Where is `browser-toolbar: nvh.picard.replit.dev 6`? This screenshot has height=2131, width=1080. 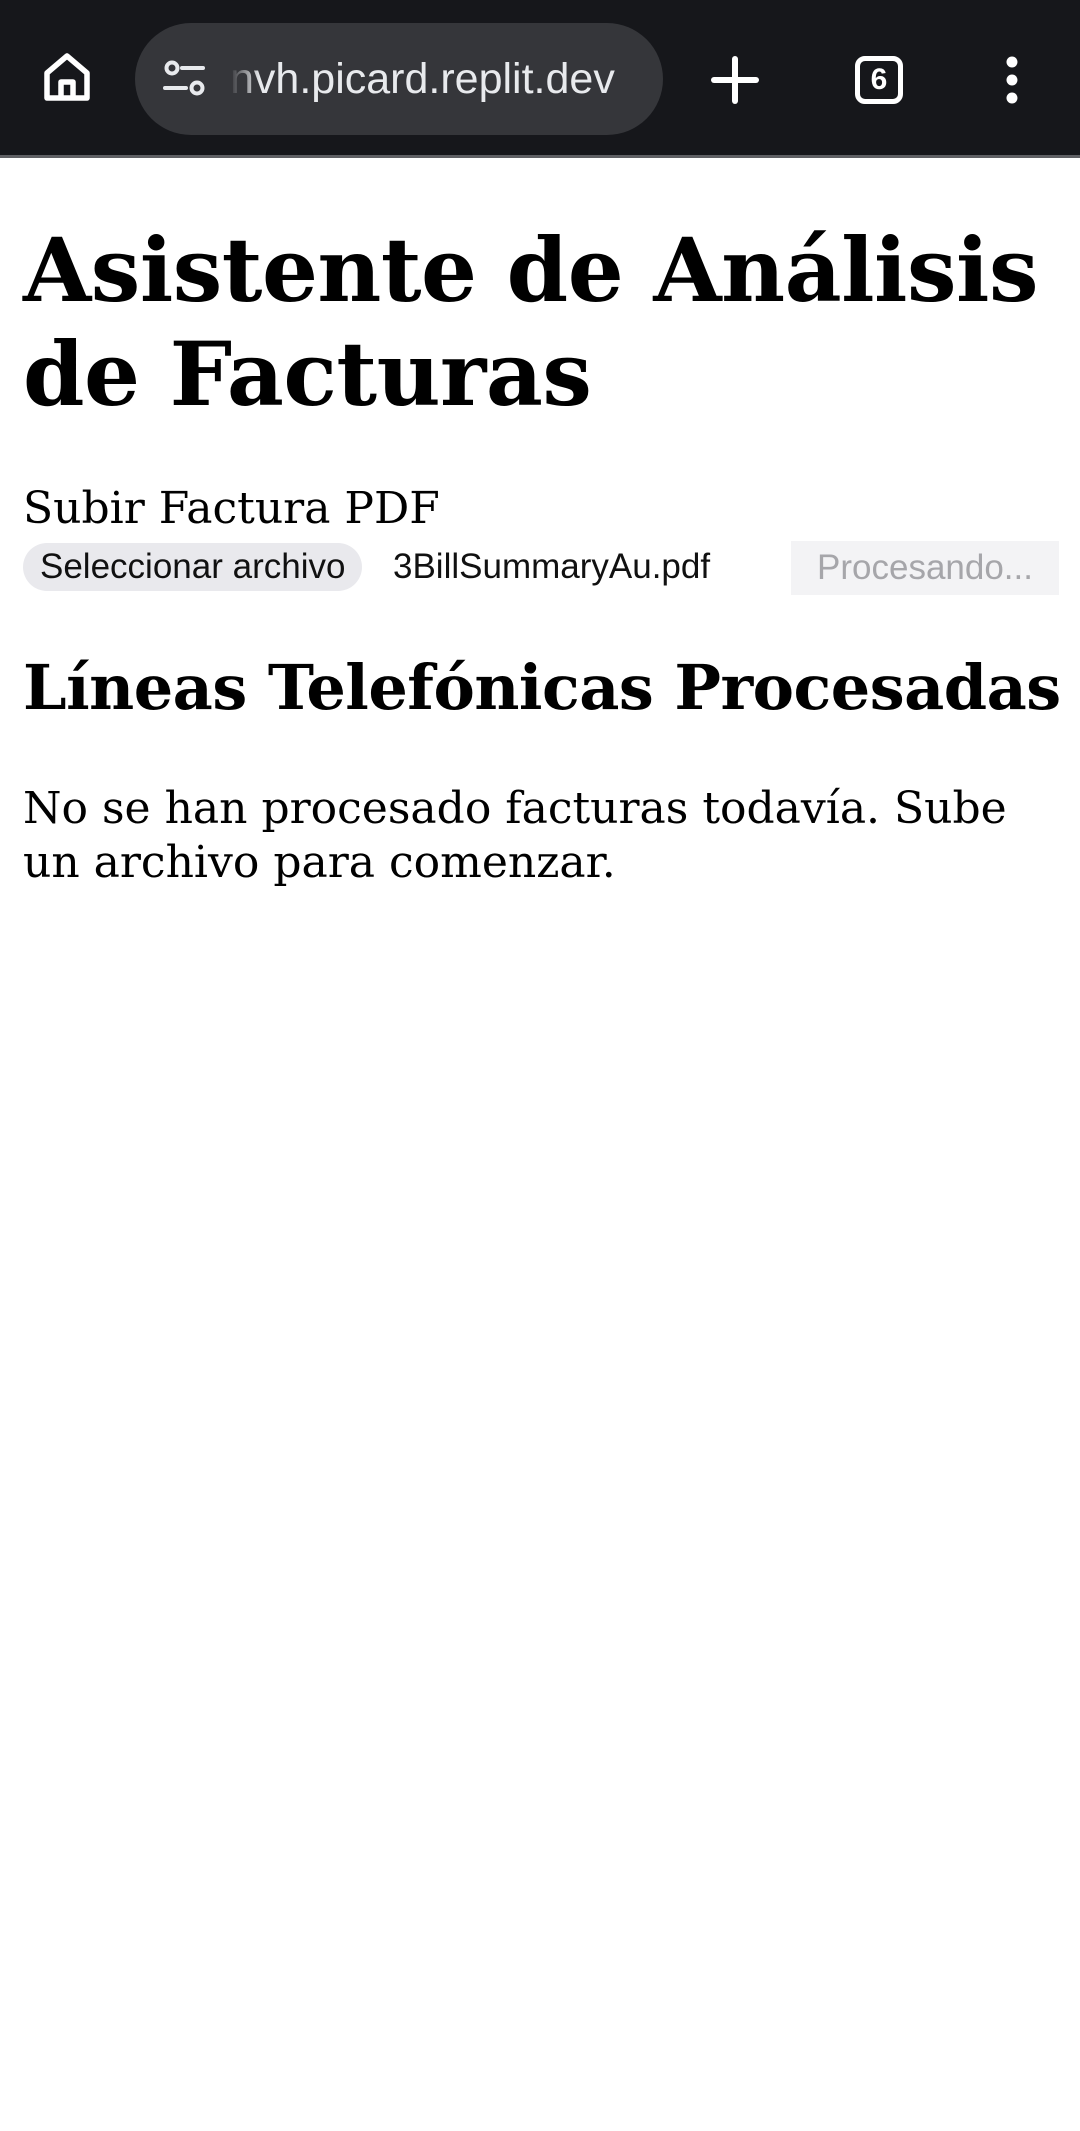
browser-toolbar: nvh.picard.replit.dev 6 is located at coordinates (540, 79).